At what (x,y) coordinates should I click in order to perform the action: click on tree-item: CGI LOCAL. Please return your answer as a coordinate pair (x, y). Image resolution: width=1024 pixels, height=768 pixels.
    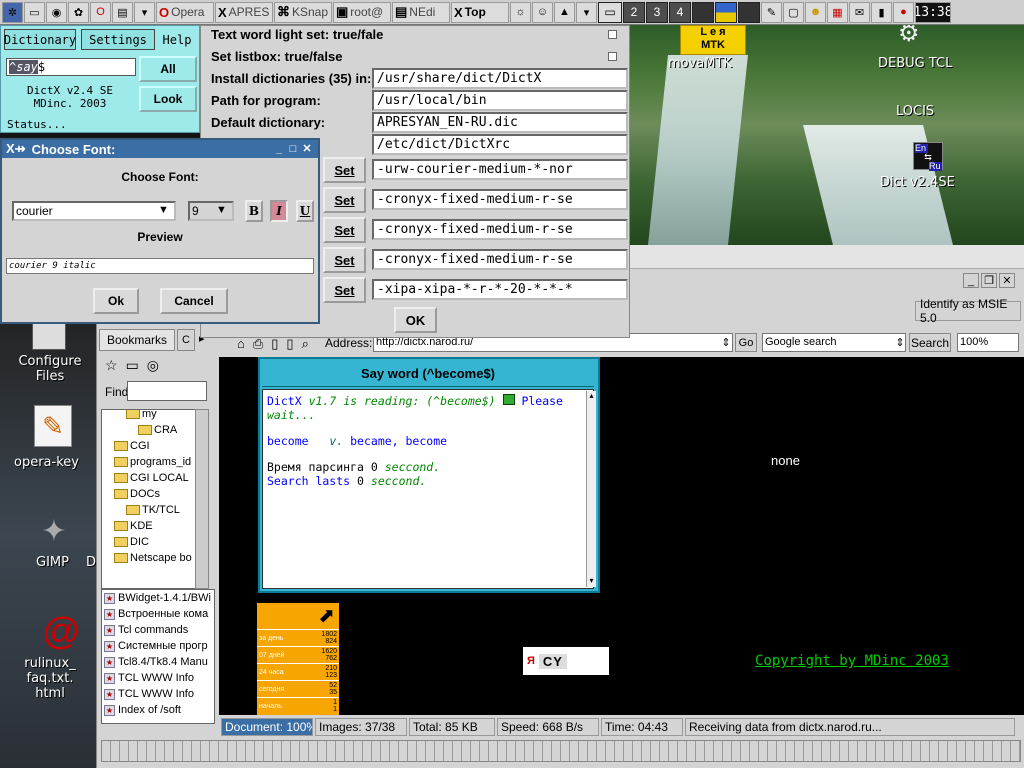
    Looking at the image, I should click on (151, 477).